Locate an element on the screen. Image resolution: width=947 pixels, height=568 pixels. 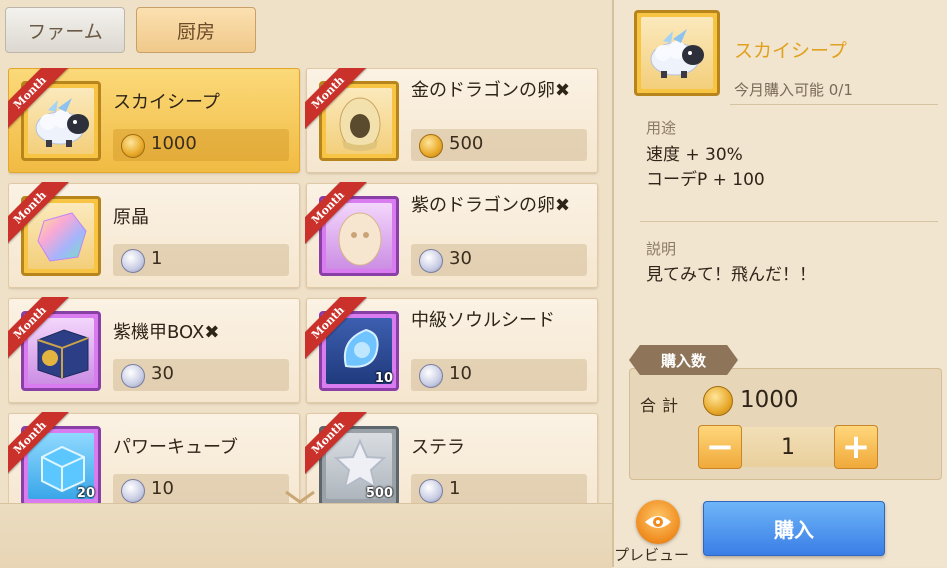
preview-button is located at coordinates (658, 522).